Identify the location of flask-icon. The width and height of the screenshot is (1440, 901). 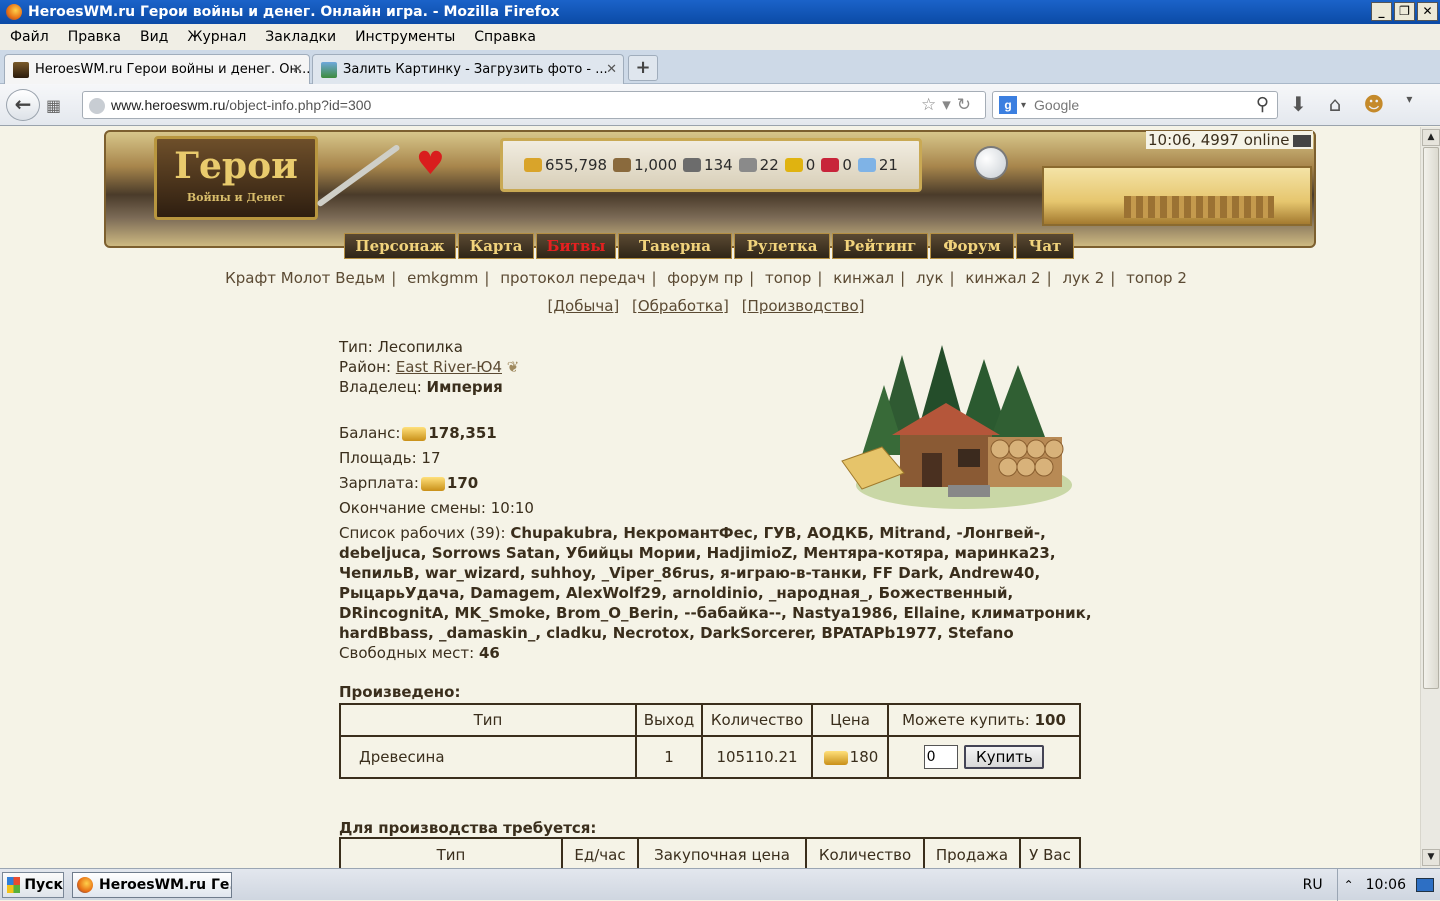
(991, 163).